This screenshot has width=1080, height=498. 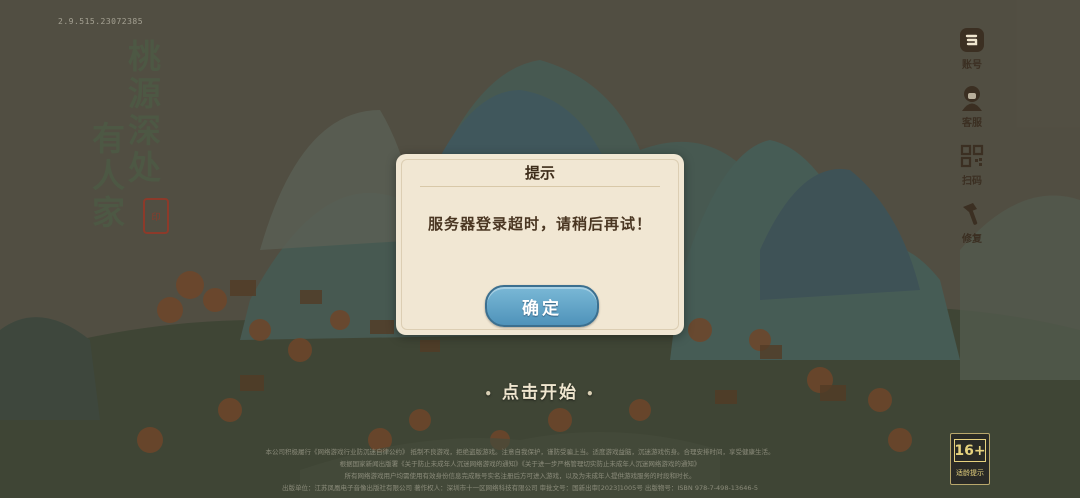 I want to click on account-icon, so click(x=972, y=40).